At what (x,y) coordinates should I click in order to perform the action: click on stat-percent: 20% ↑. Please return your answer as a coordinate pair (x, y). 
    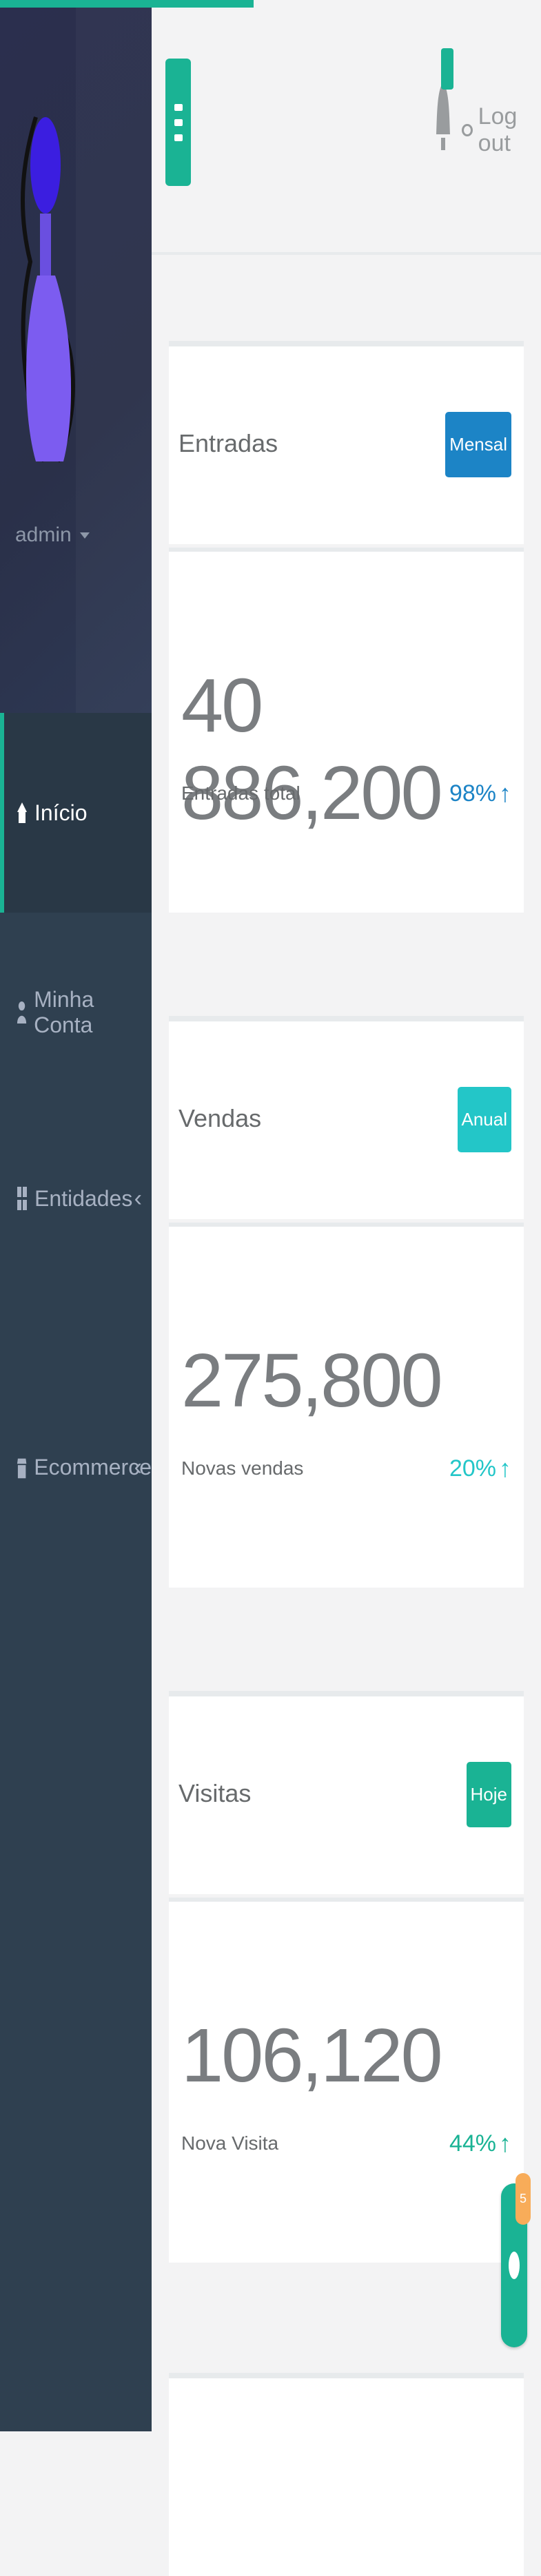
    Looking at the image, I should click on (480, 1468).